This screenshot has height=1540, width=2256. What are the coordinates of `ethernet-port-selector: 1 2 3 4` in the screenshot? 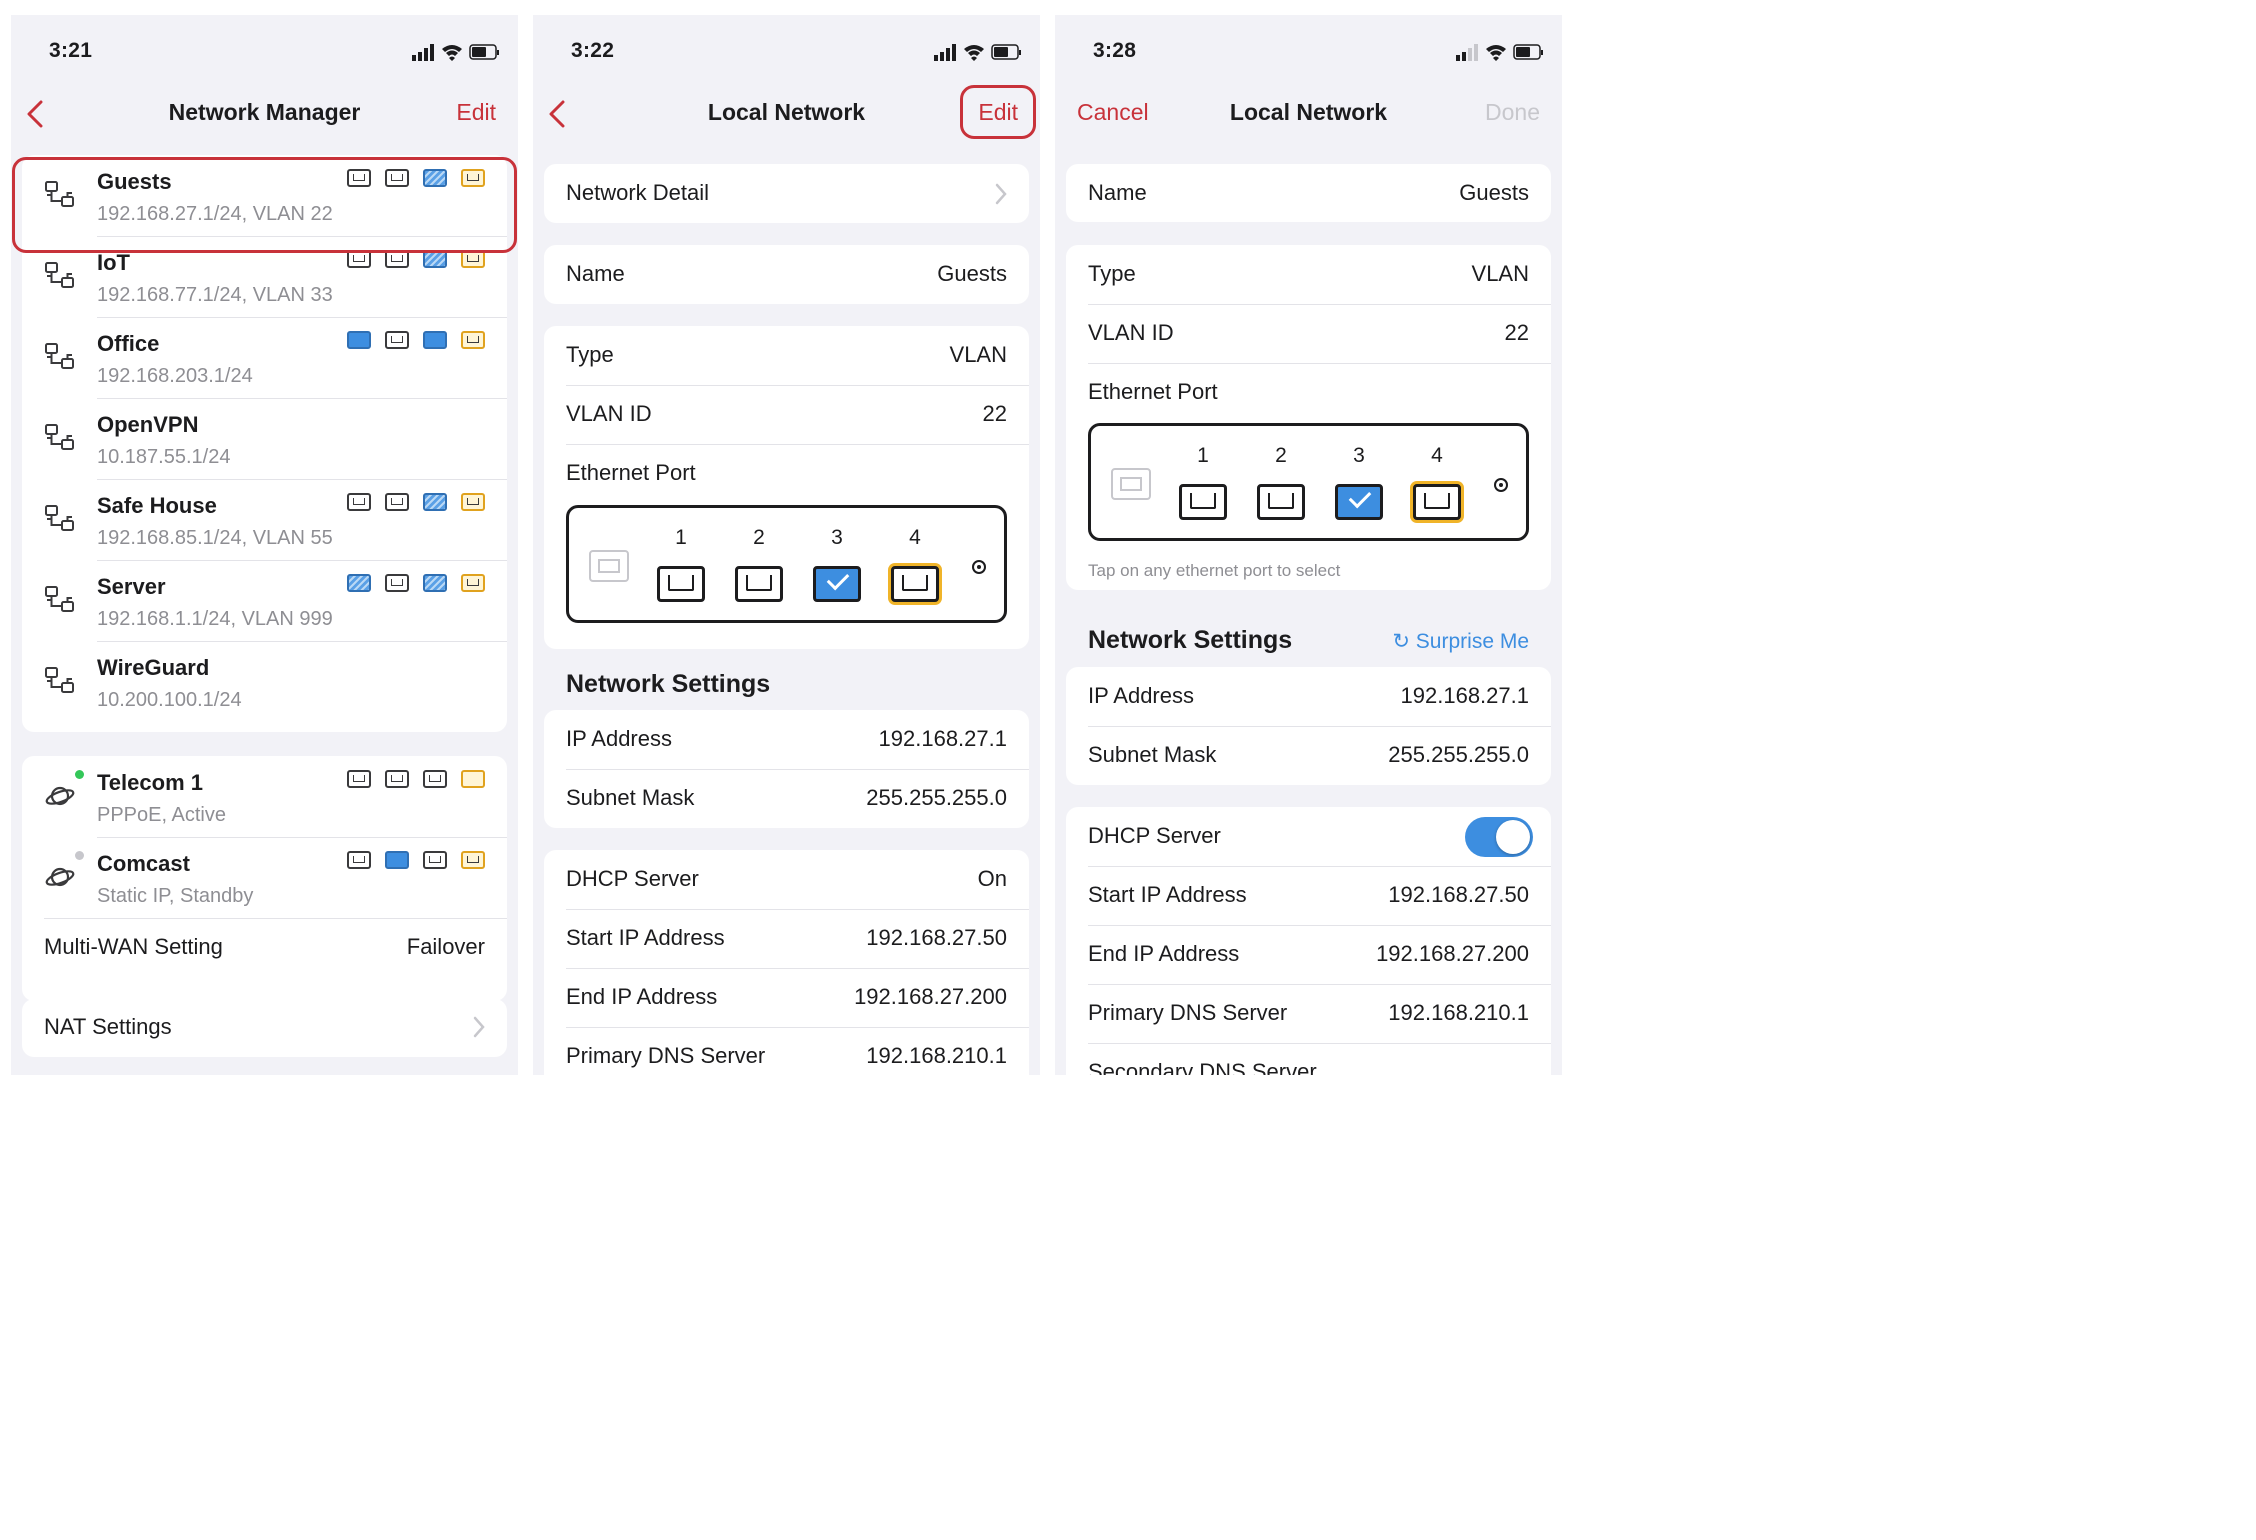 It's located at (786, 564).